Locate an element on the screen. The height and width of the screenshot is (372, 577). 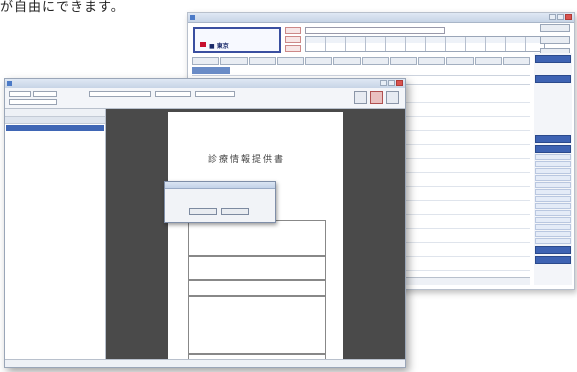
dialog-cancel-button is located at coordinates (235, 211).